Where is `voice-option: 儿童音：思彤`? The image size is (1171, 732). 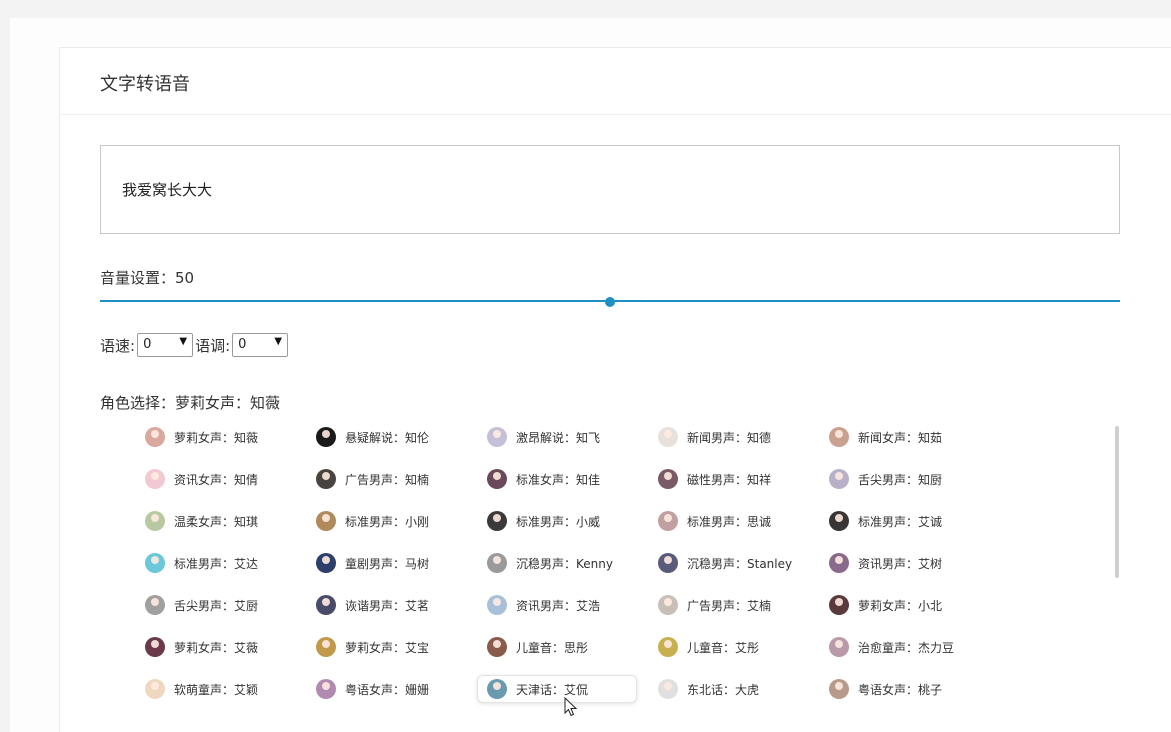 voice-option: 儿童音：思彤 is located at coordinates (567, 647).